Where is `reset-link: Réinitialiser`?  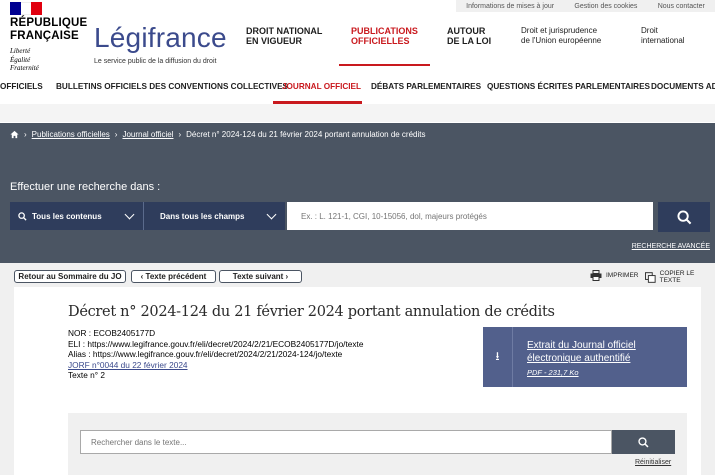 reset-link: Réinitialiser is located at coordinates (653, 462).